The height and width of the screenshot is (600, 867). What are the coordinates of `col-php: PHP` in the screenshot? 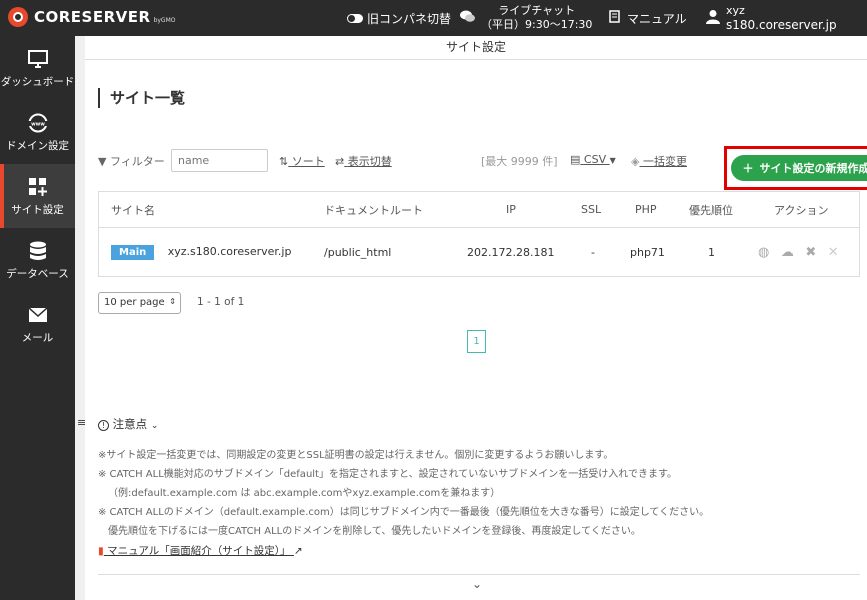 It's located at (646, 209).